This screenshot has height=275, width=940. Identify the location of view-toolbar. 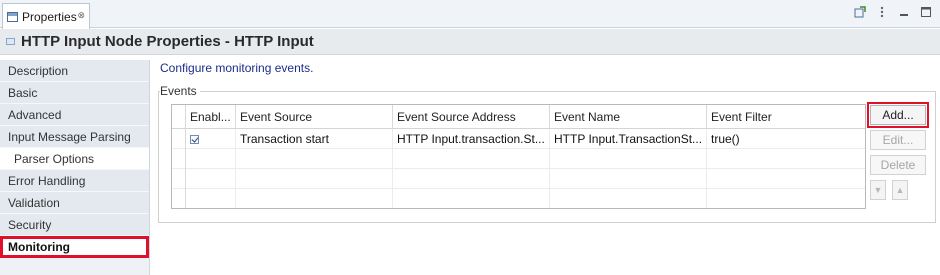
(893, 12).